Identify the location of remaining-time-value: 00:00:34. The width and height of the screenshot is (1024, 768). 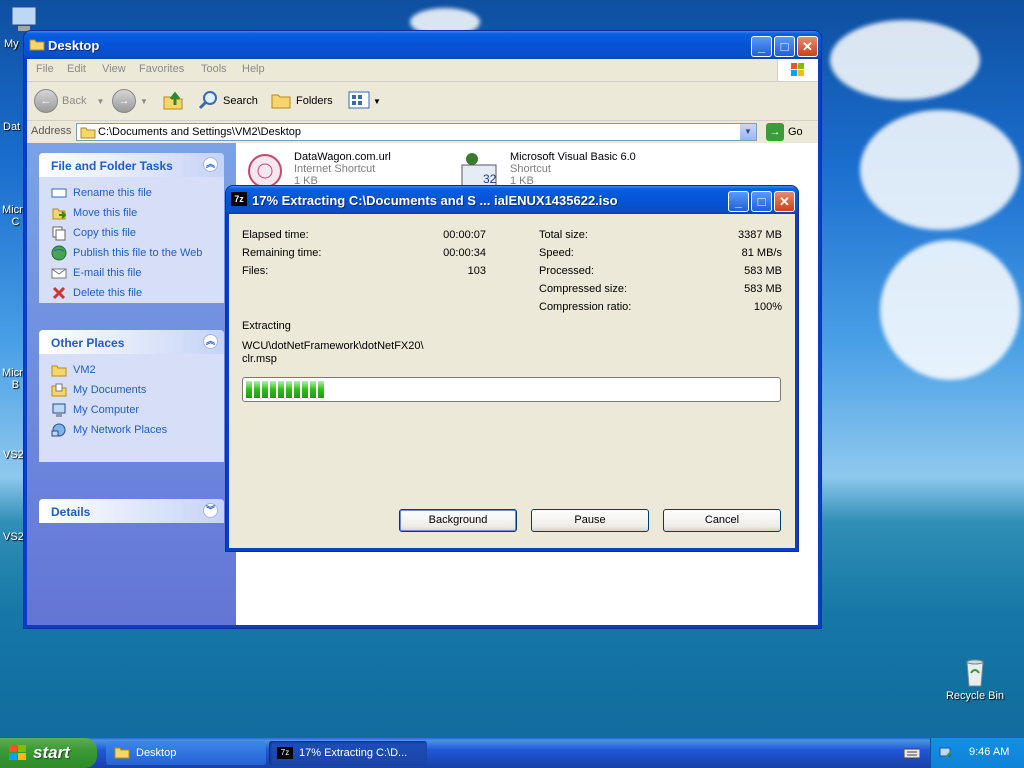
(464, 253).